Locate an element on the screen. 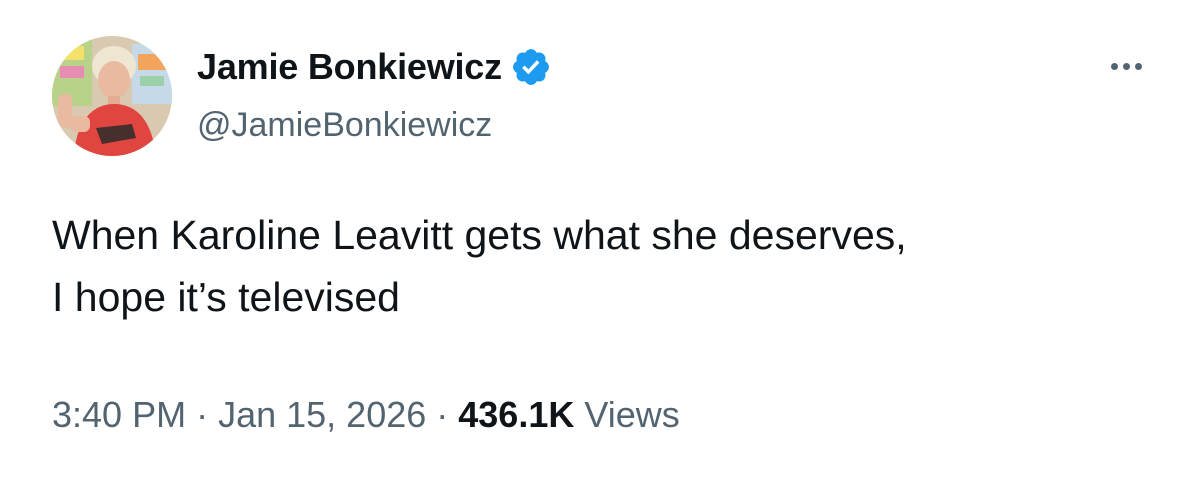 This screenshot has height=485, width=1189. verified-badge-icon is located at coordinates (531, 67).